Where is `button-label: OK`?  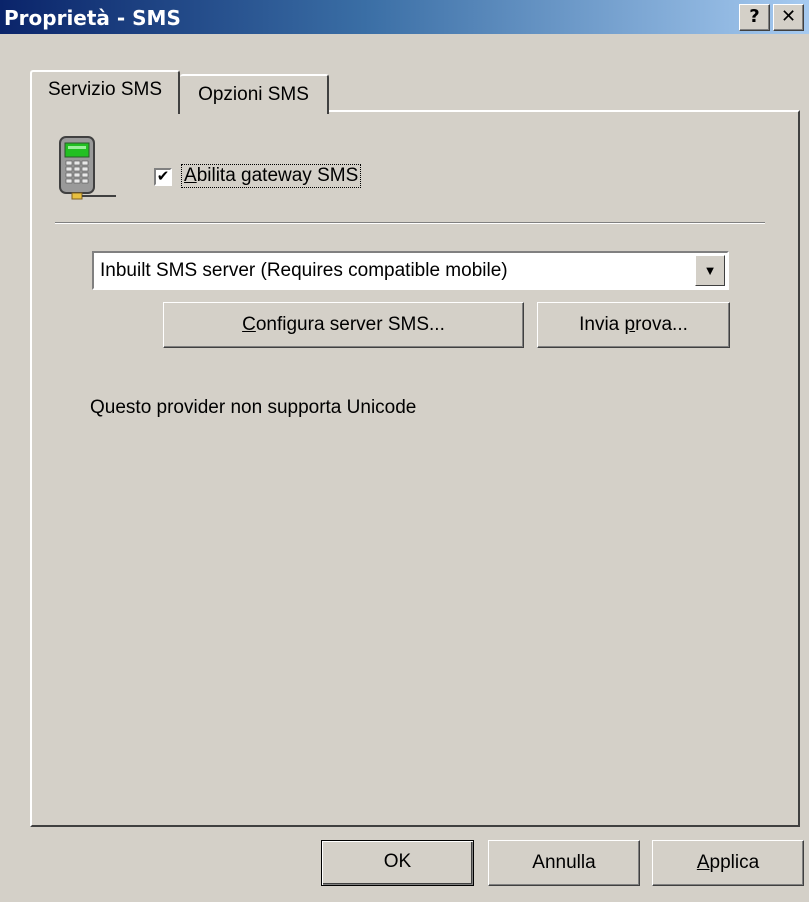
button-label: OK is located at coordinates (397, 861).